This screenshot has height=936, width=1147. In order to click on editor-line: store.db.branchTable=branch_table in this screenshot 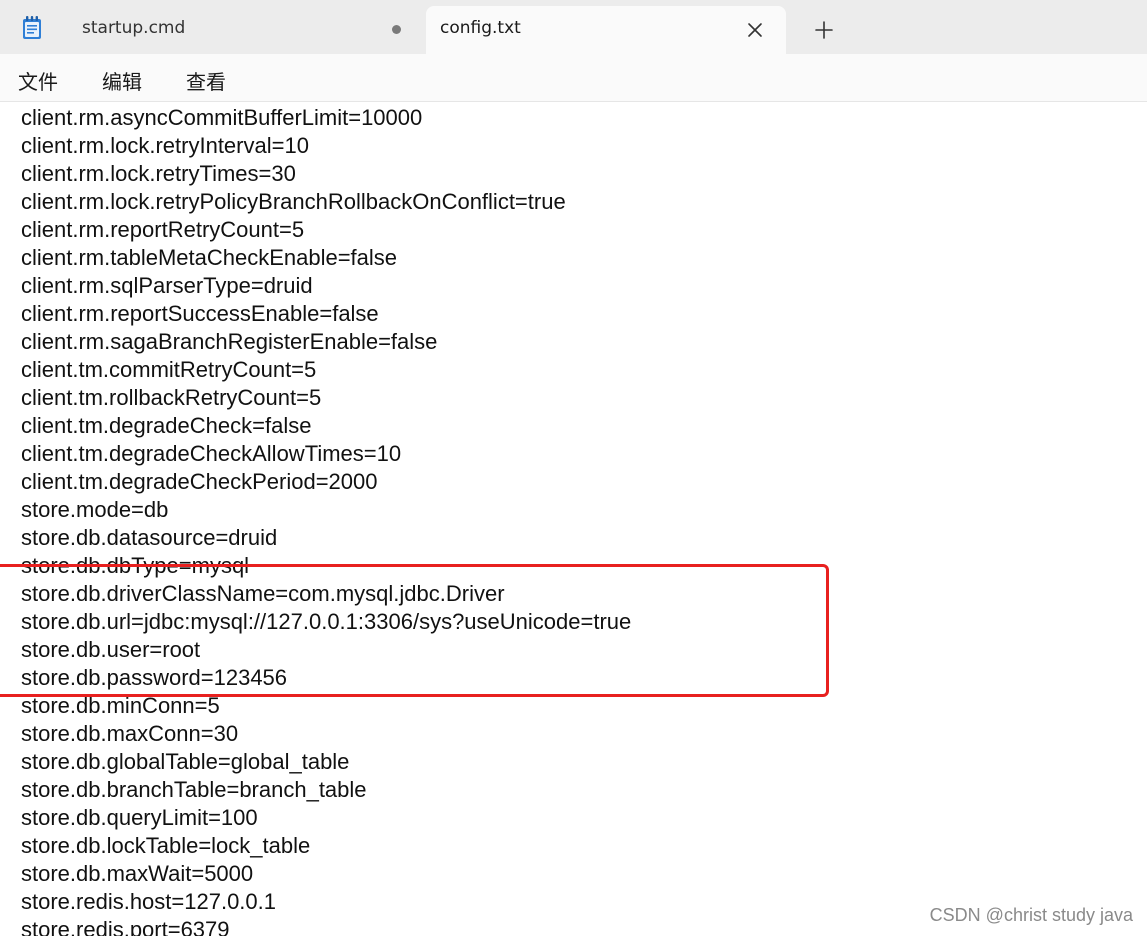, I will do `click(194, 789)`.